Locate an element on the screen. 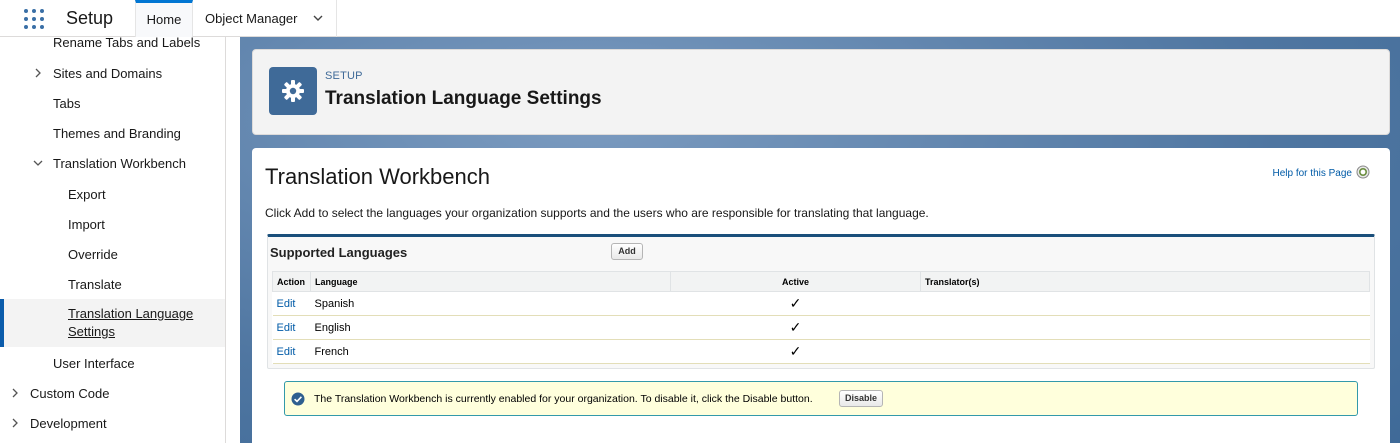 This screenshot has height=443, width=1400. sidebar-item-label-line2: Settings is located at coordinates (91, 331).